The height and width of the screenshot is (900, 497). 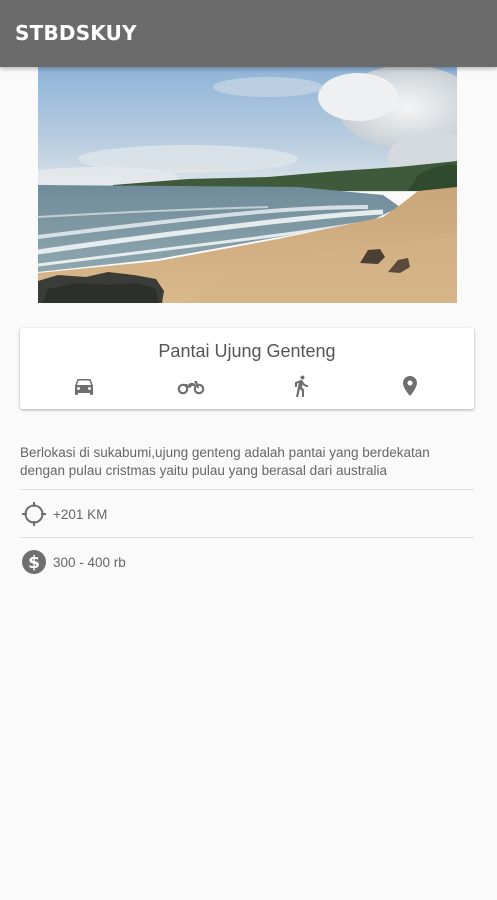 What do you see at coordinates (34, 514) in the screenshot?
I see `crosshair-icon` at bounding box center [34, 514].